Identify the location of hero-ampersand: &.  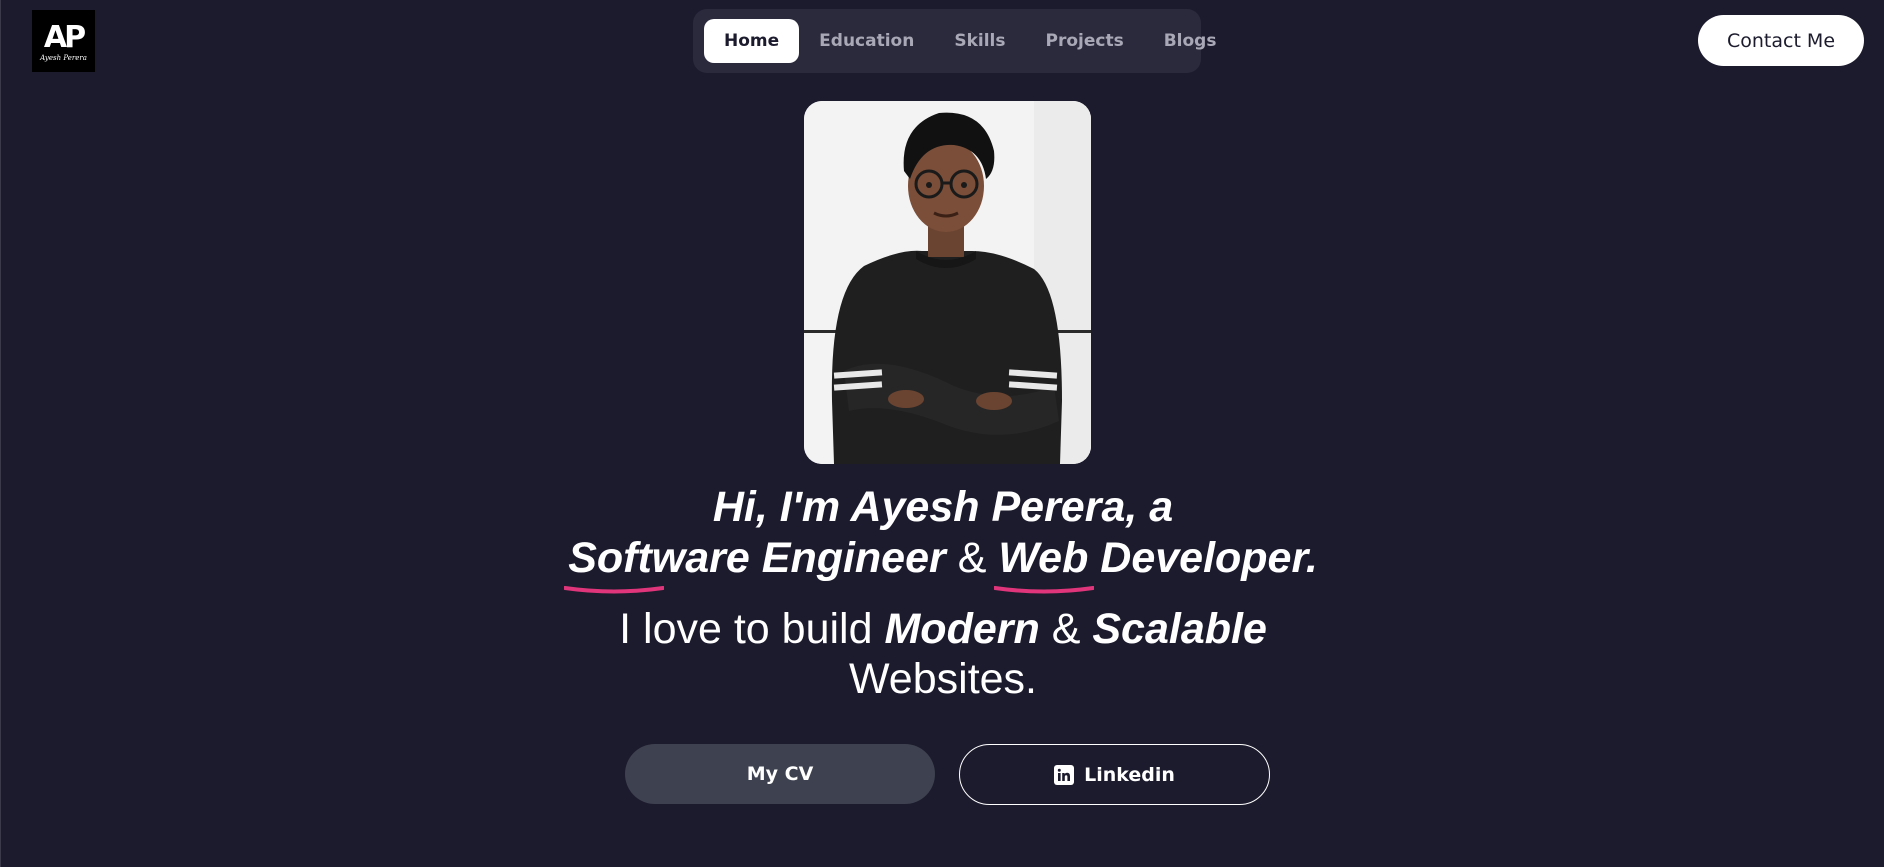
(972, 558).